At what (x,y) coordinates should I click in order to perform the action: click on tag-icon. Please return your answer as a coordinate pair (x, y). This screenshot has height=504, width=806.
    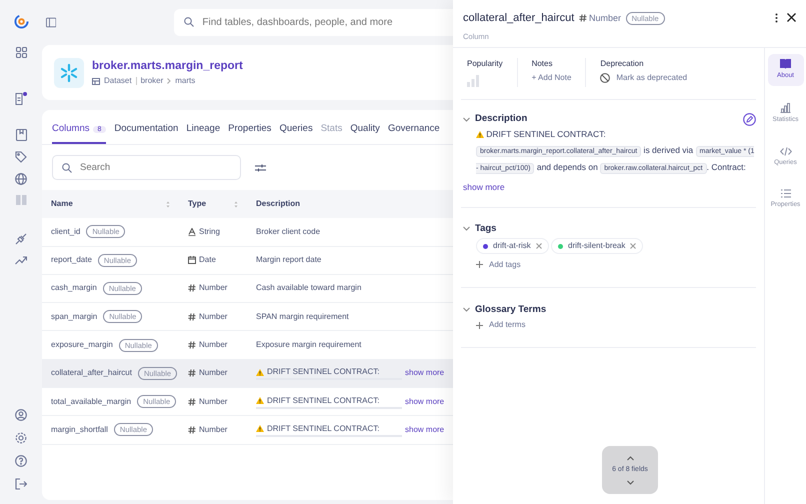
    Looking at the image, I should click on (21, 157).